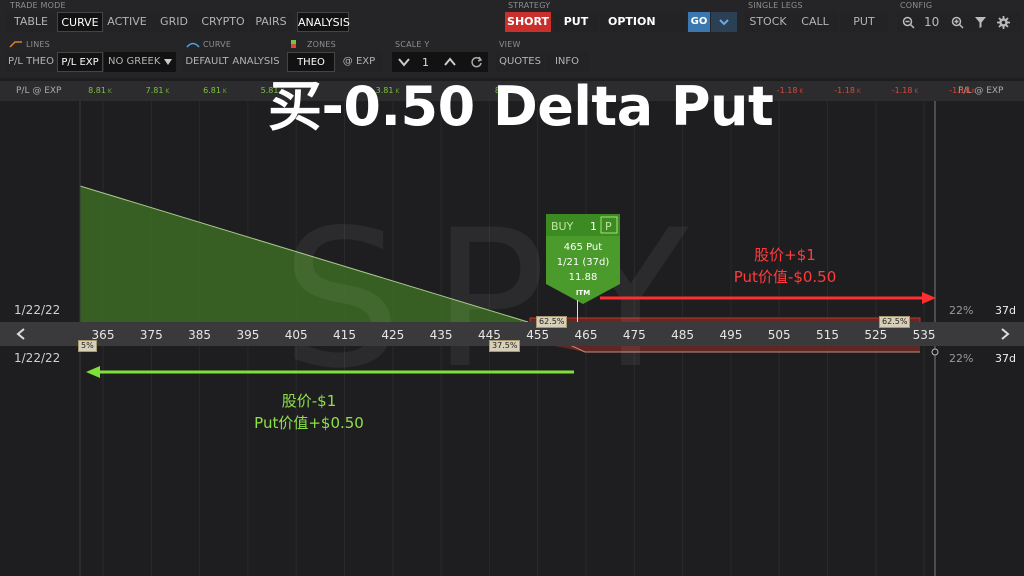  What do you see at coordinates (785, 277) in the screenshot?
I see `annotation-price-up-line2: Put价值-$0.50` at bounding box center [785, 277].